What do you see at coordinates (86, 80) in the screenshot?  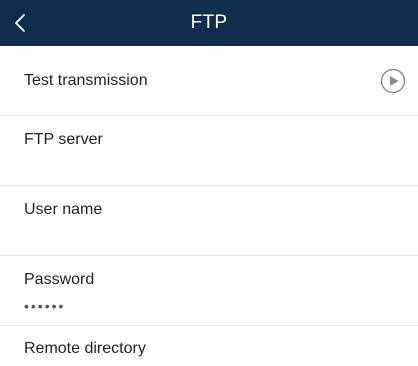 I see `test-transmission-label: Test transmission` at bounding box center [86, 80].